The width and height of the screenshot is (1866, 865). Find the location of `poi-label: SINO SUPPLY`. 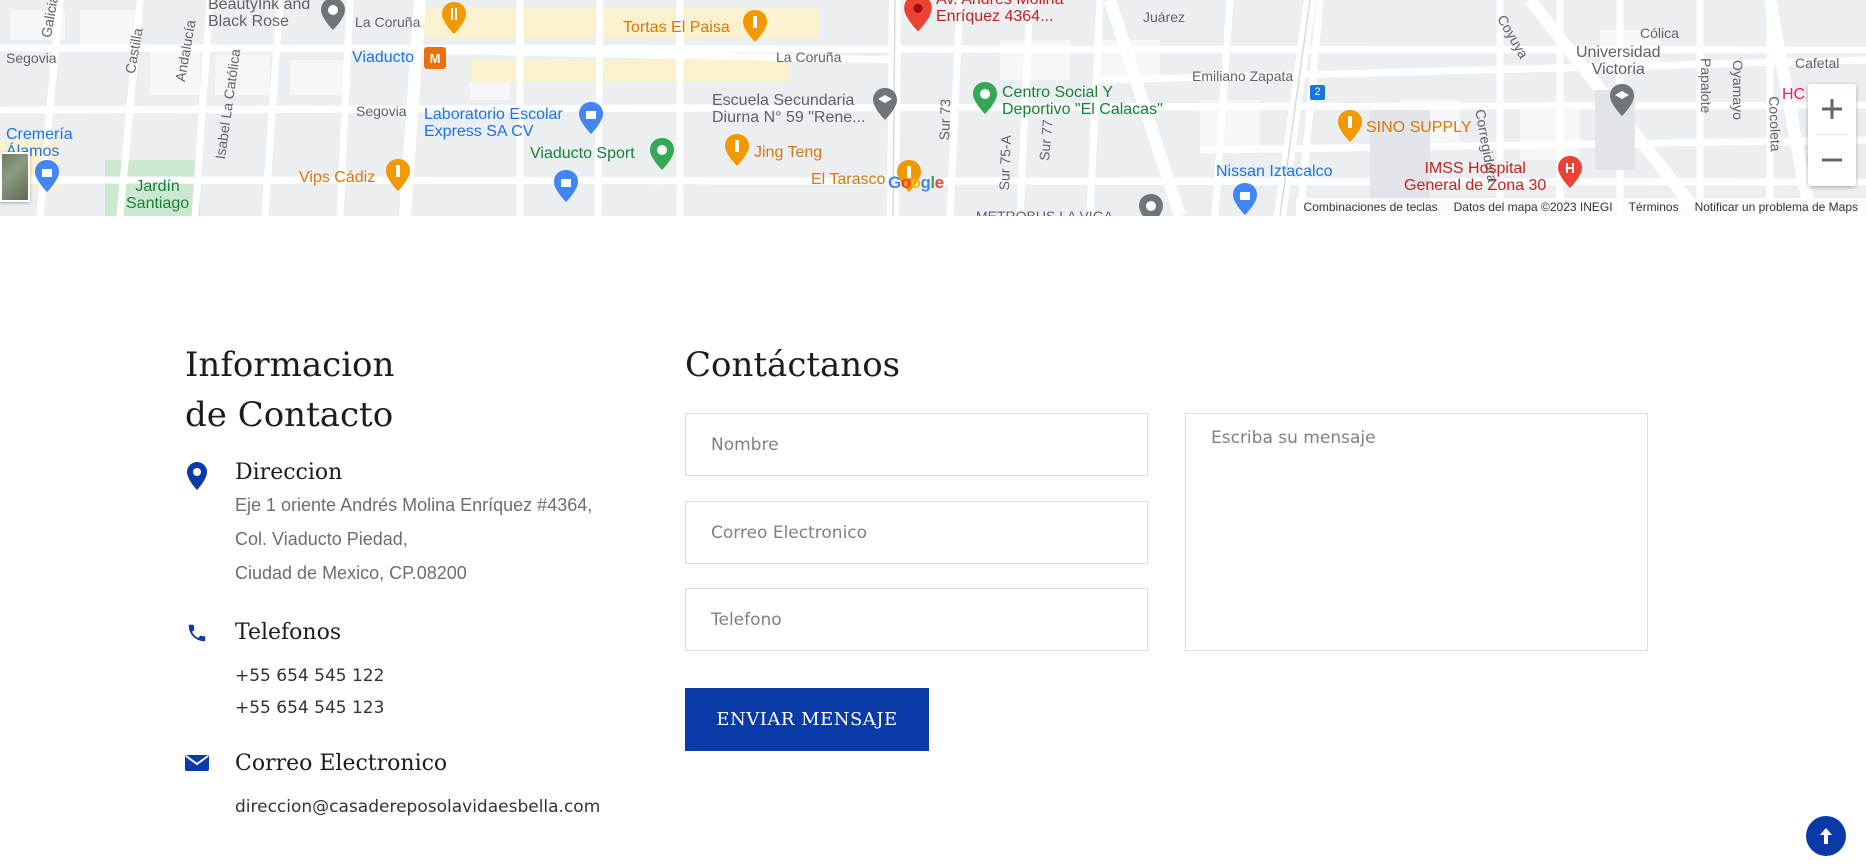

poi-label: SINO SUPPLY is located at coordinates (1419, 128).